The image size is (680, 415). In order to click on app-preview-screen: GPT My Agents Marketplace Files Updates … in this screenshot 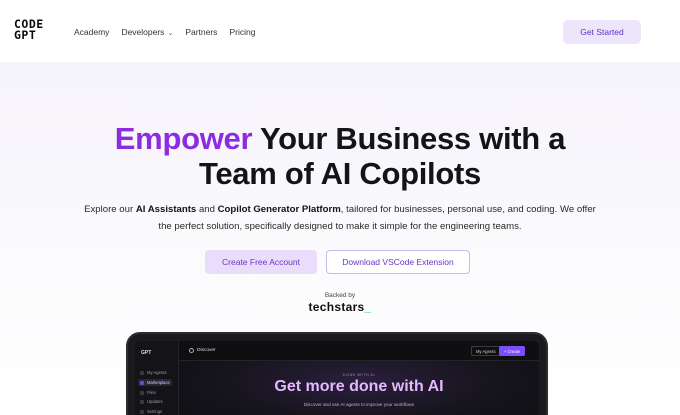, I will do `click(337, 378)`.